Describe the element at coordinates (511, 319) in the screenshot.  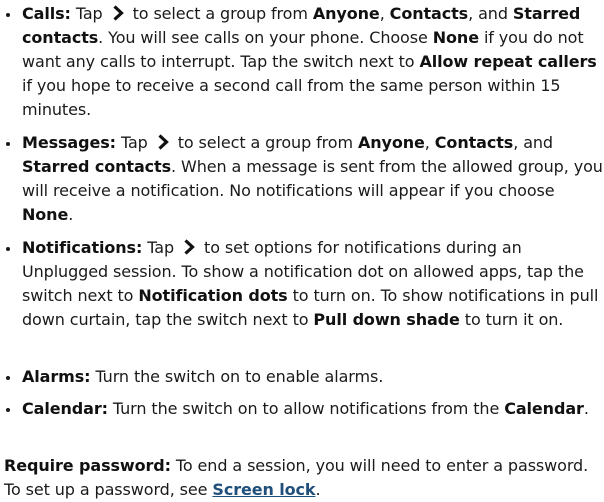
I see `text-run: to turn it on.` at that location.